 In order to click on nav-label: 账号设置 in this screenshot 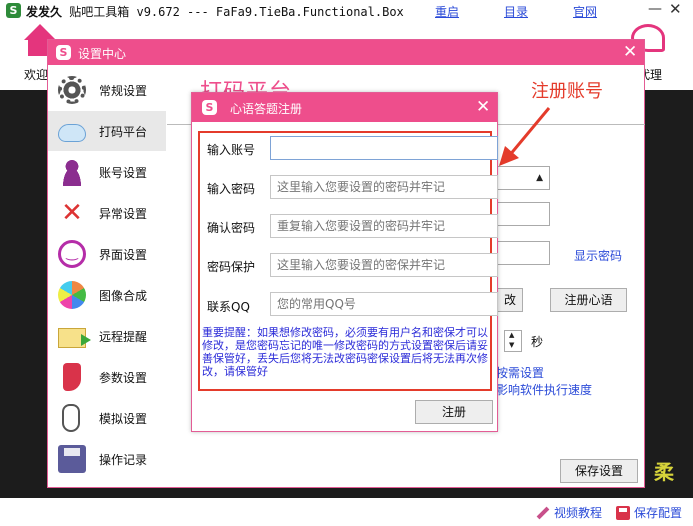, I will do `click(123, 172)`.